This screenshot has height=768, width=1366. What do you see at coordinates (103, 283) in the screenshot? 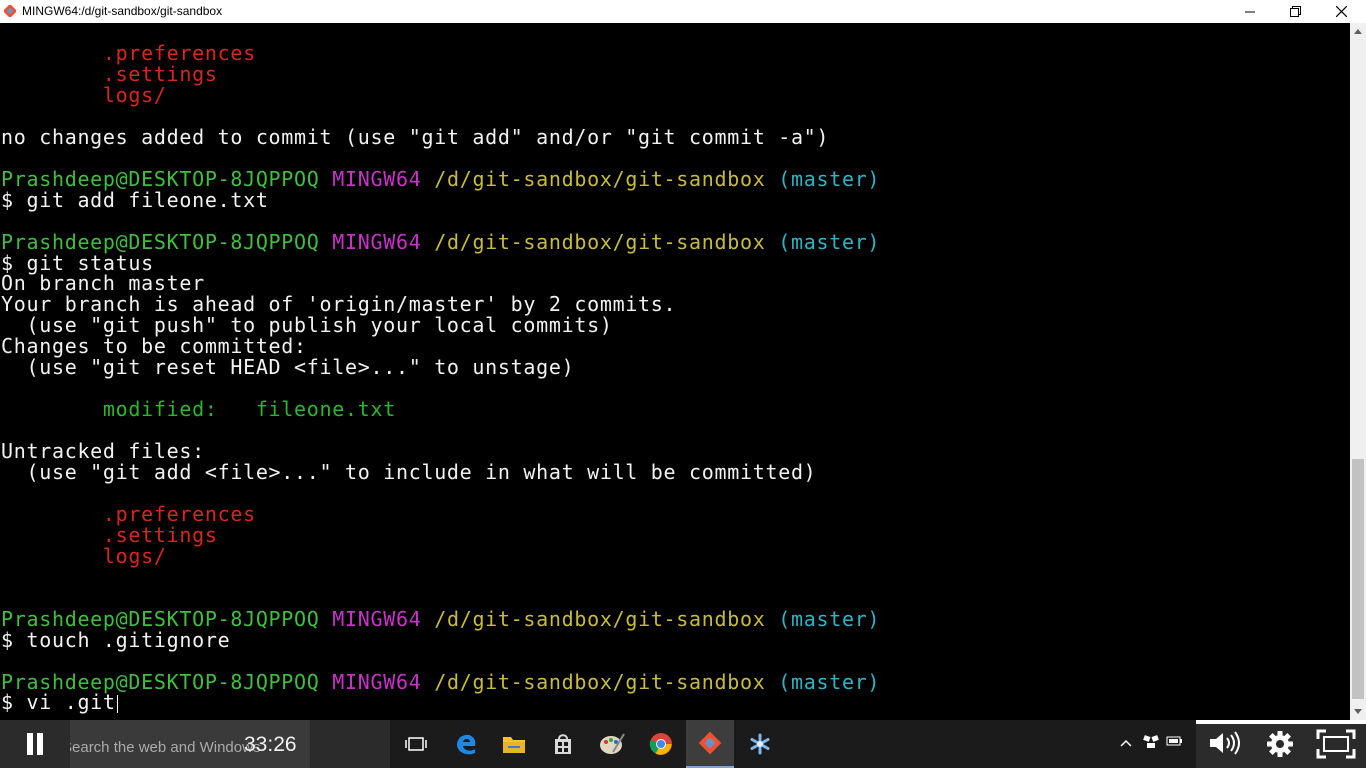
I see `terminal-line: On branch master` at bounding box center [103, 283].